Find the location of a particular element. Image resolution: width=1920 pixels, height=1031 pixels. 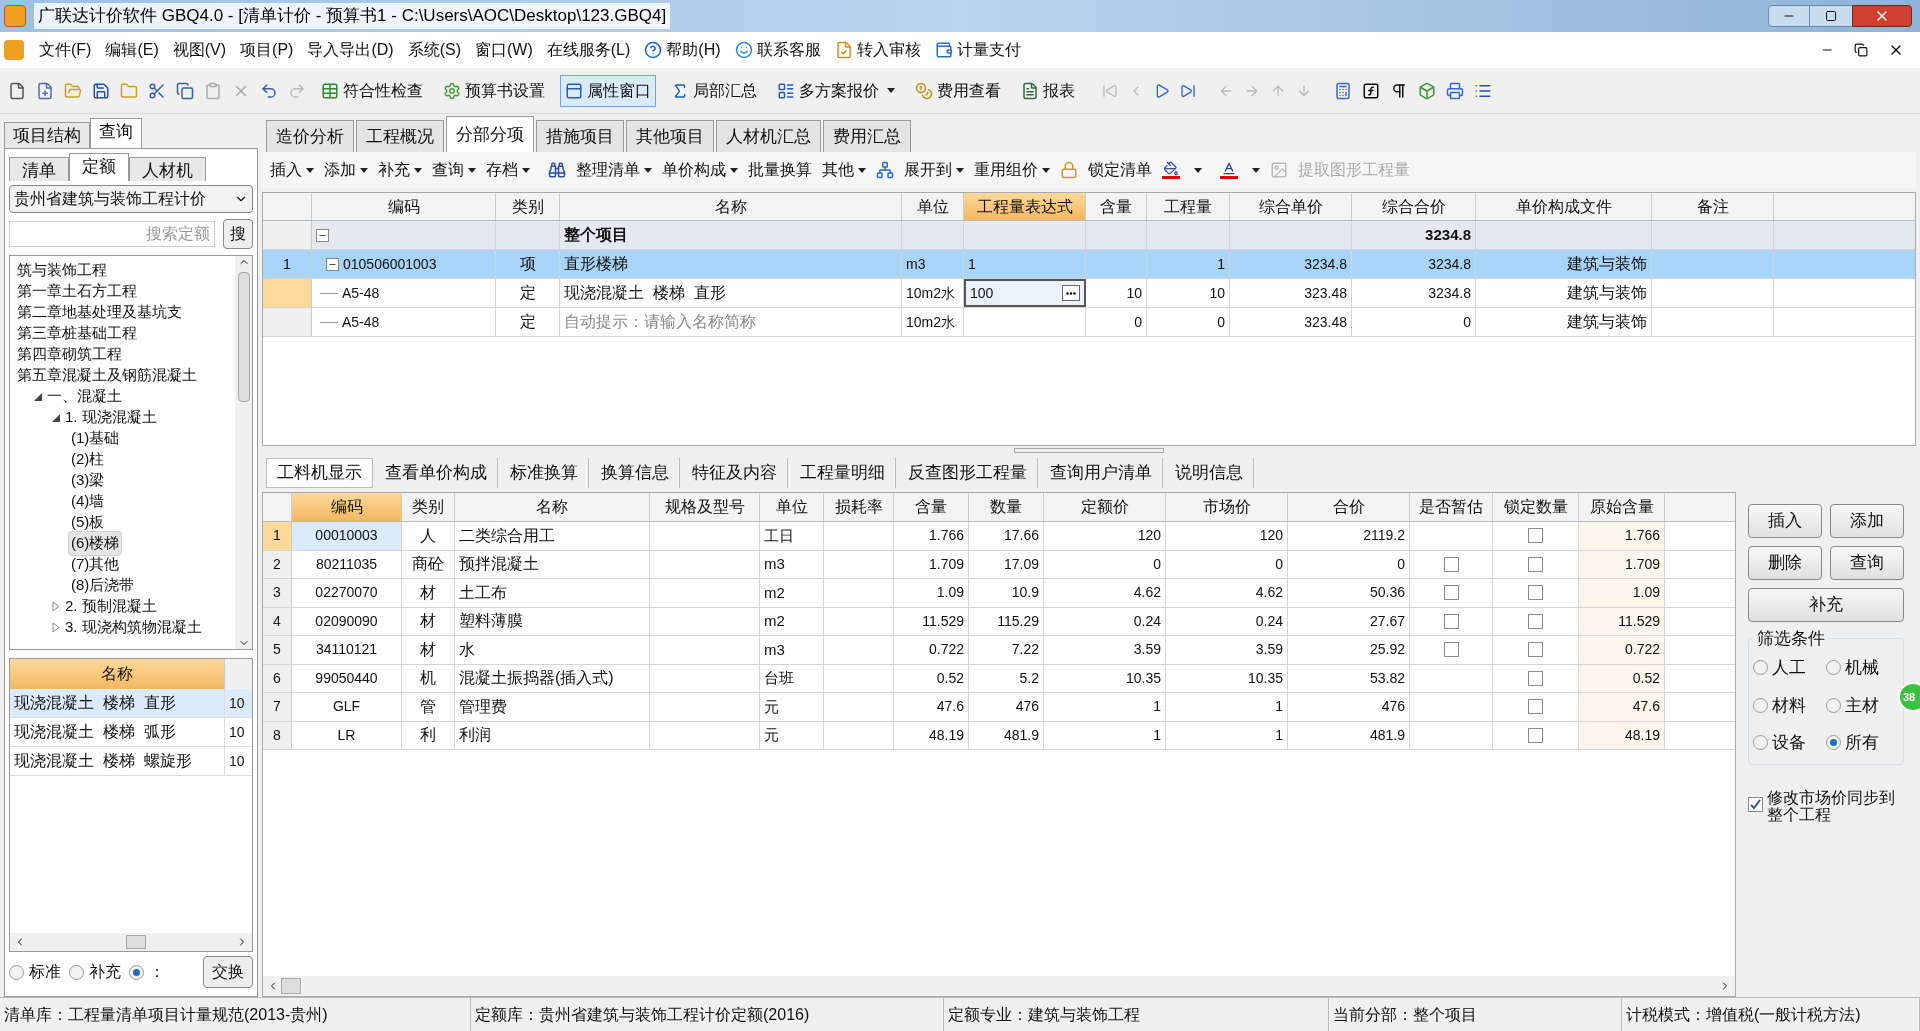

calculator-icon is located at coordinates (1343, 90).